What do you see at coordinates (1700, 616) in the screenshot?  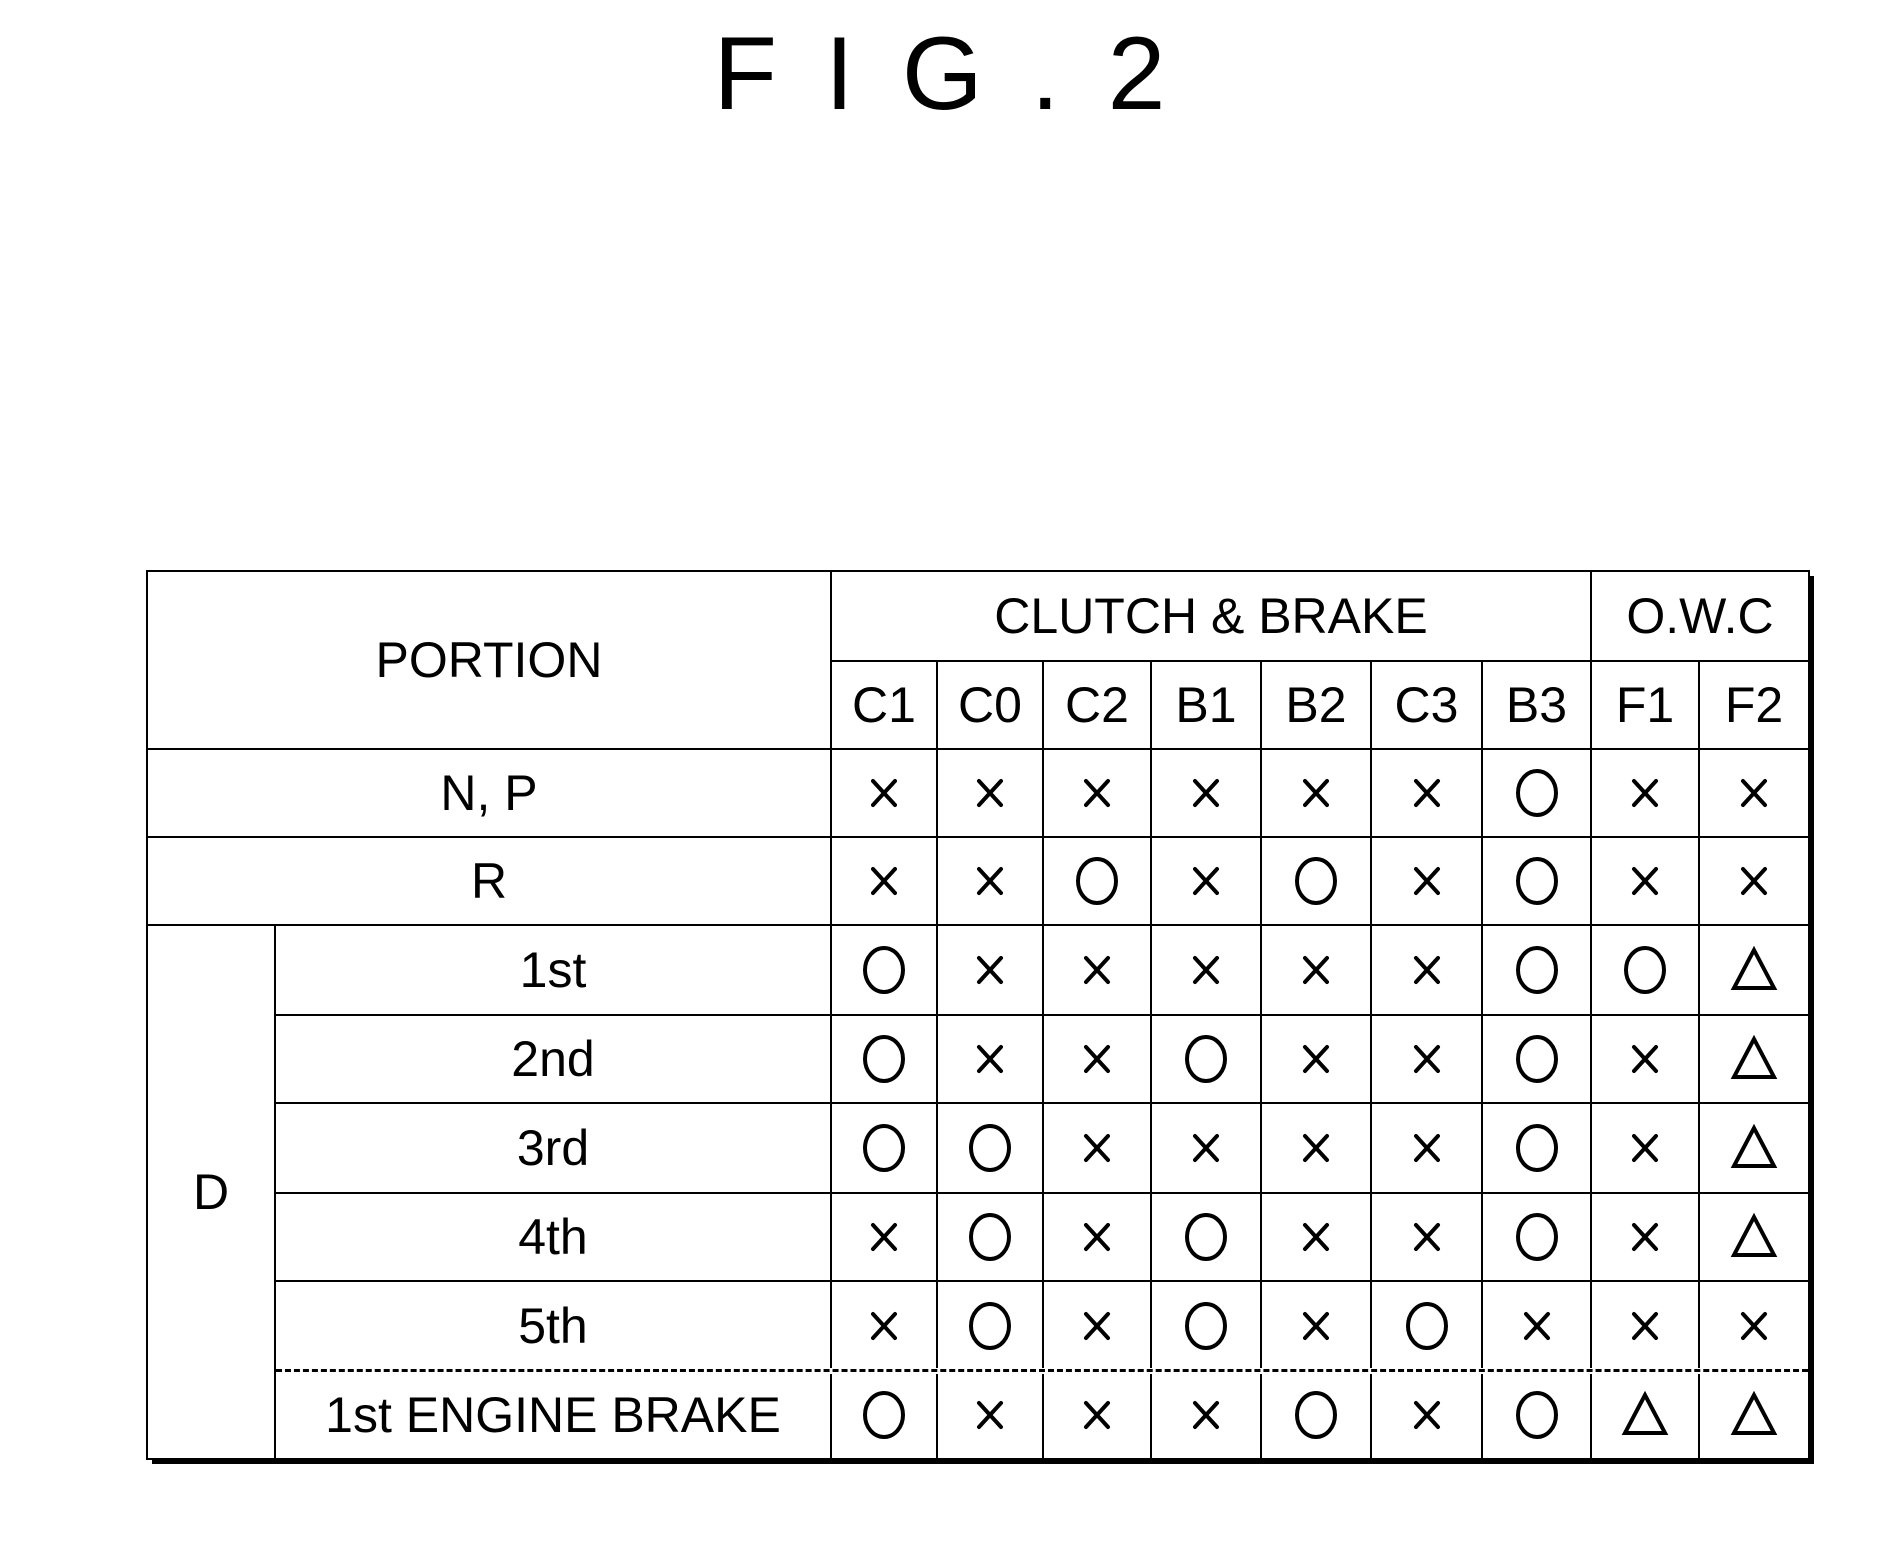 I see `group-header: O.W.C` at bounding box center [1700, 616].